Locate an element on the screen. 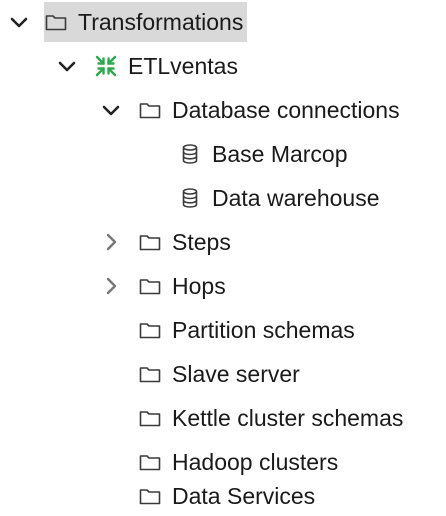 Image resolution: width=446 pixels, height=516 pixels. tree-node-label: Database connections is located at coordinates (286, 110).